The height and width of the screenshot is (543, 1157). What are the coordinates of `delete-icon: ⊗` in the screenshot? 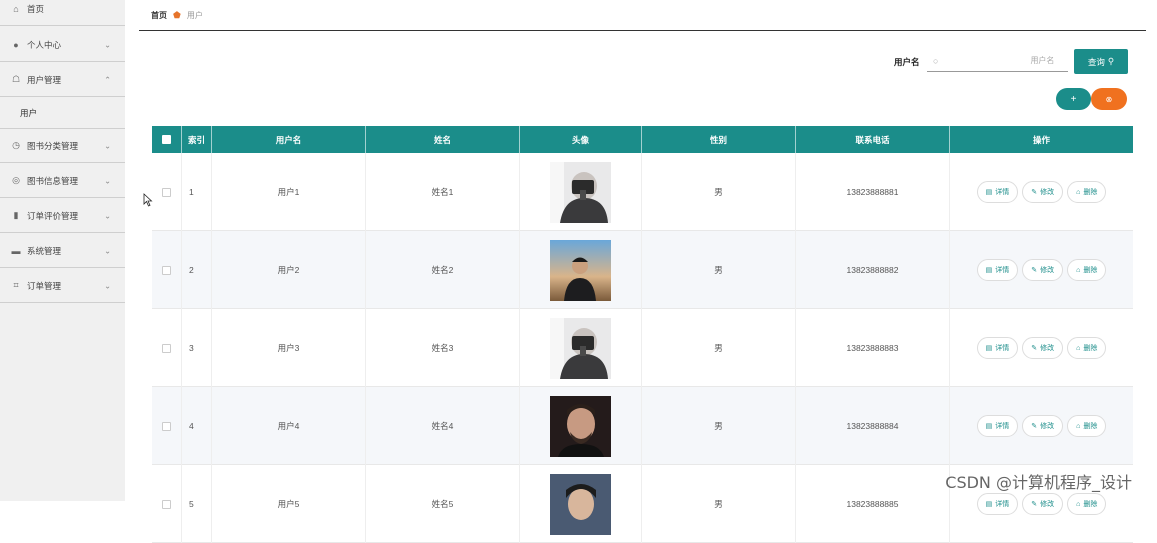 It's located at (1109, 99).